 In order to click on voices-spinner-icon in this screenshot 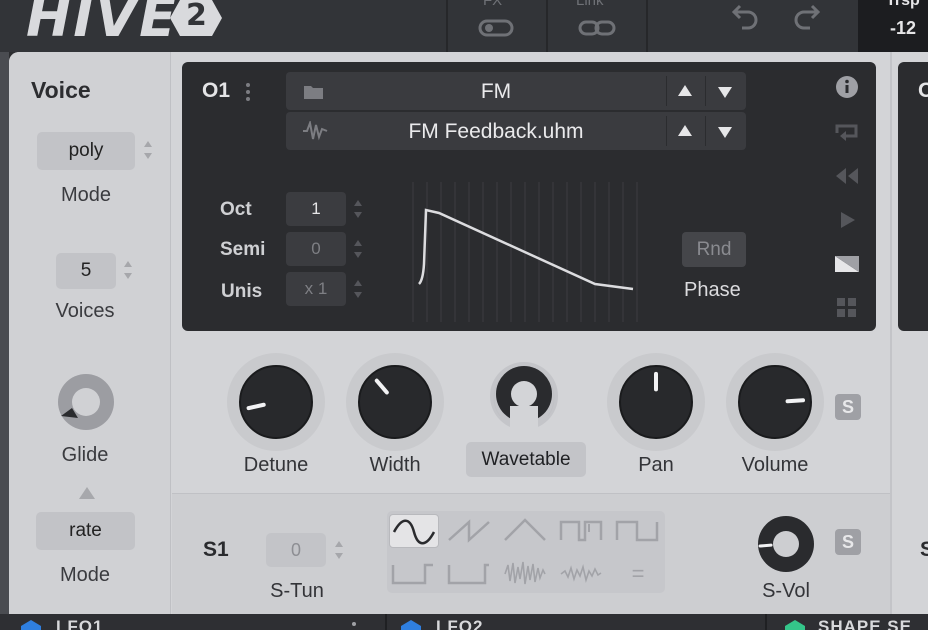, I will do `click(128, 271)`.